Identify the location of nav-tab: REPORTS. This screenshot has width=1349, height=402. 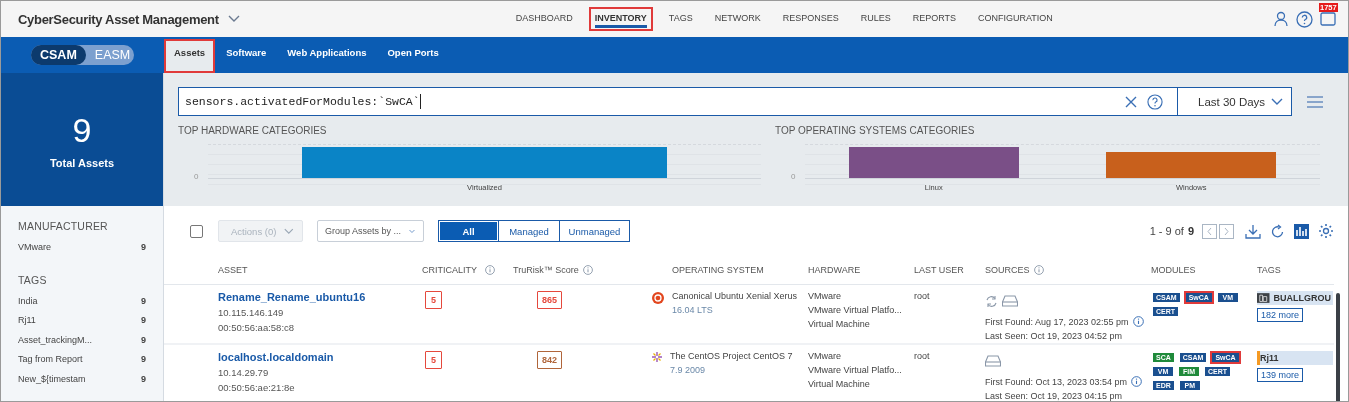
(934, 19).